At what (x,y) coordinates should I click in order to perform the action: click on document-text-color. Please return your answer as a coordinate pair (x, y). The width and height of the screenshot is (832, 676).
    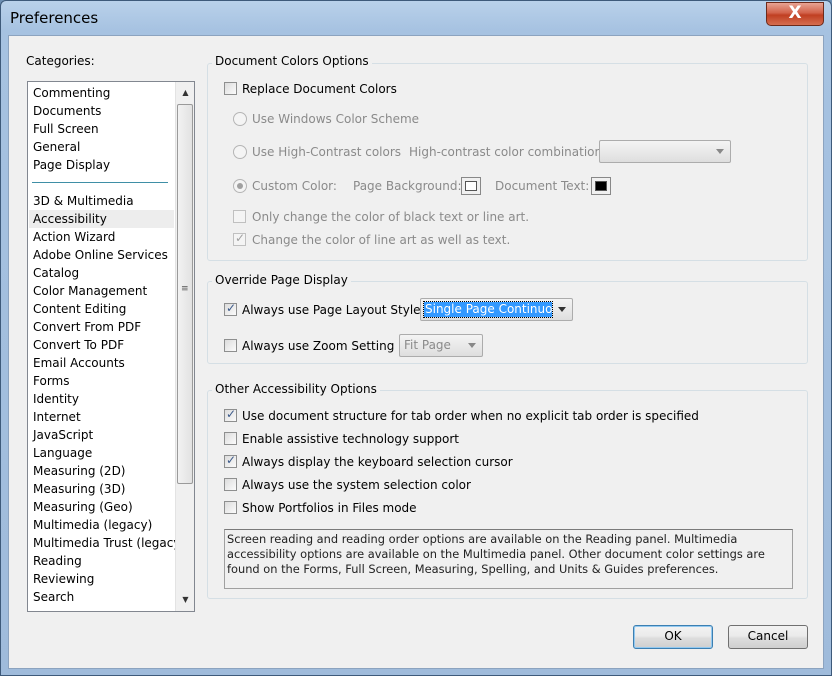
    Looking at the image, I should click on (601, 186).